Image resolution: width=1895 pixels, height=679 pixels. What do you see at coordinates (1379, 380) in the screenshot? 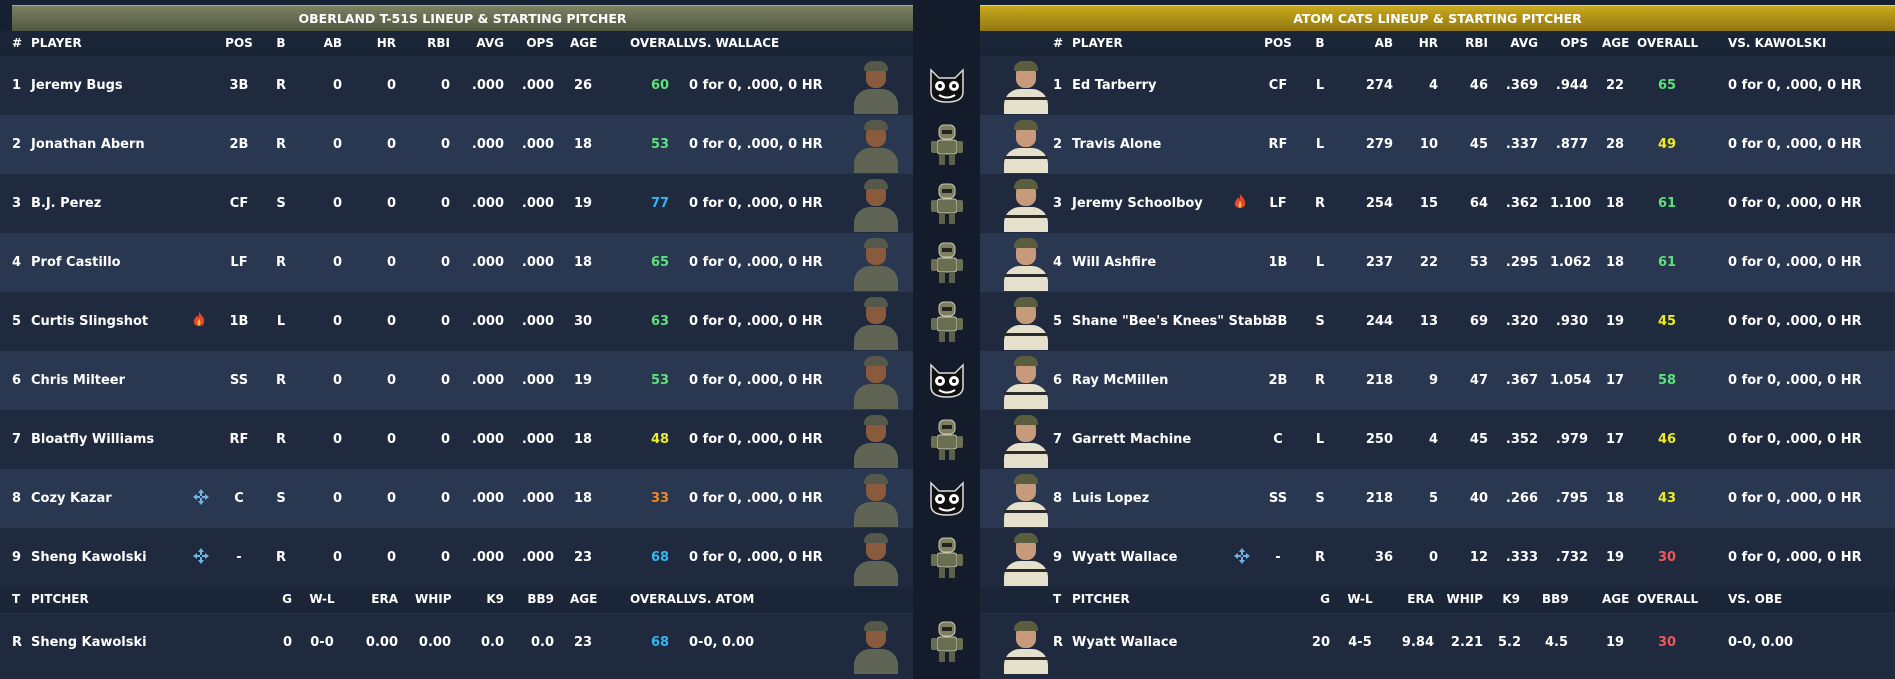
I see `at-bats: 218` at bounding box center [1379, 380].